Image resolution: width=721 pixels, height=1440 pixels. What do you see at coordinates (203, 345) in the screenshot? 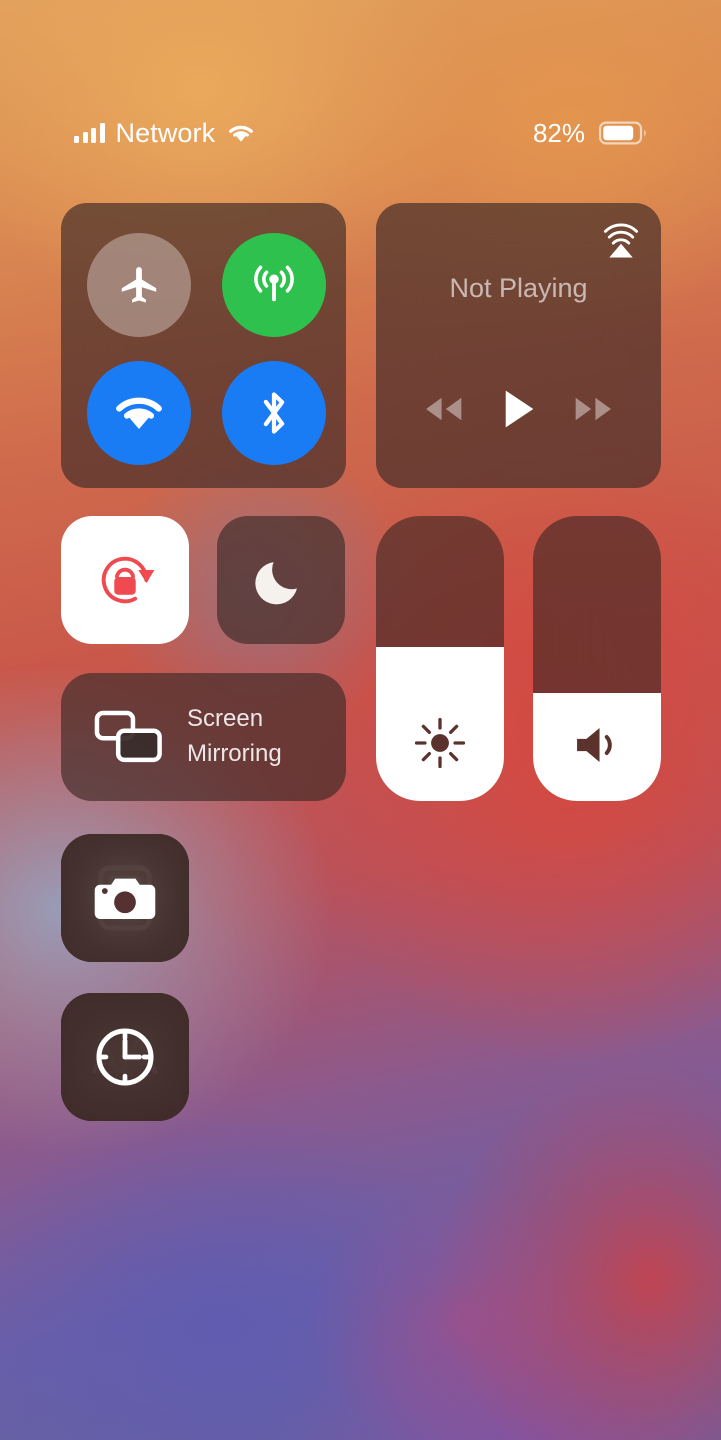
I see `connectivity-module` at bounding box center [203, 345].